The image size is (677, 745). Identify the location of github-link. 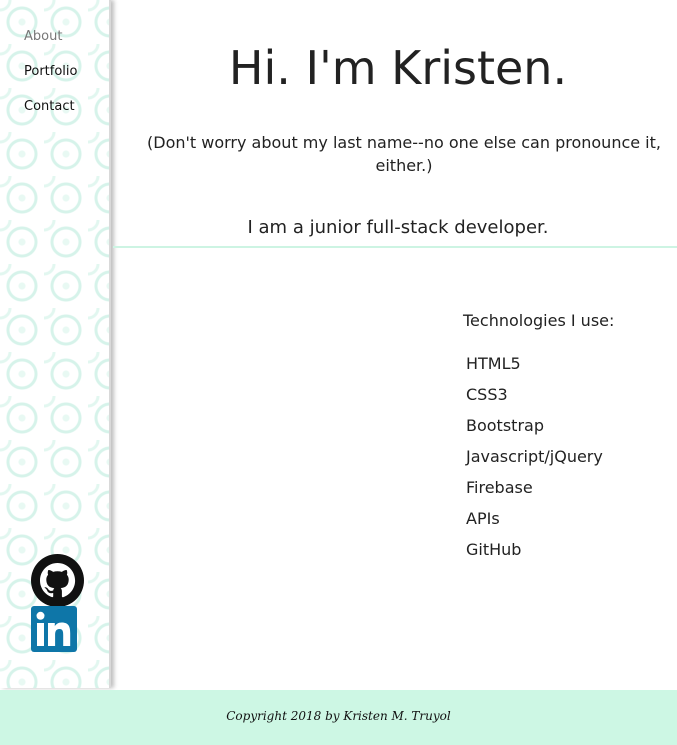
(57, 580).